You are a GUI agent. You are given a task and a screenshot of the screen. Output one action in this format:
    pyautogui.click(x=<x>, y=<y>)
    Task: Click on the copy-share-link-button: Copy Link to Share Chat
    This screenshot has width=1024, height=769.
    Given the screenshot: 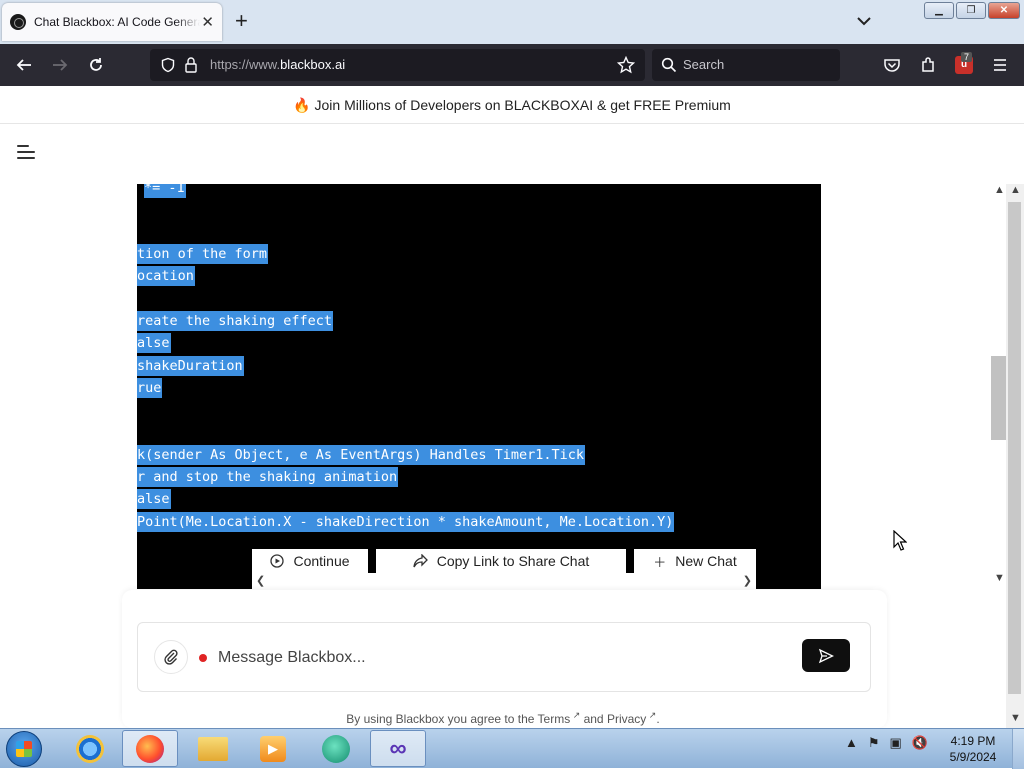 What is the action you would take?
    pyautogui.click(x=501, y=561)
    